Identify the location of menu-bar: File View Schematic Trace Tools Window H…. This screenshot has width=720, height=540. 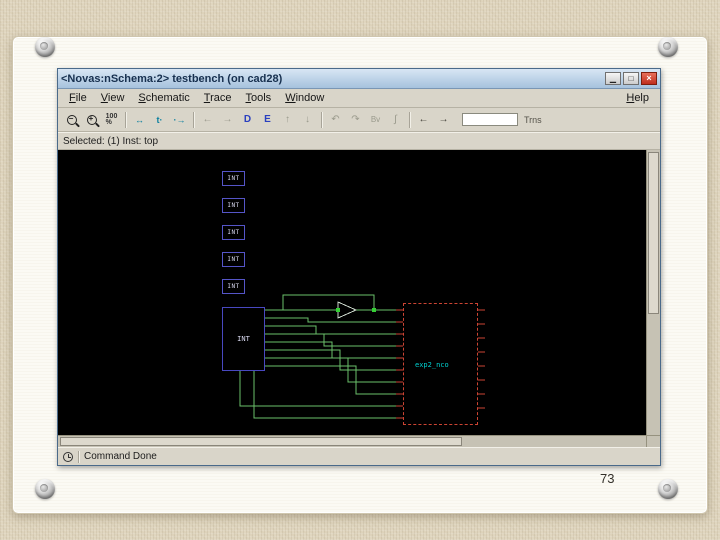
(359, 98).